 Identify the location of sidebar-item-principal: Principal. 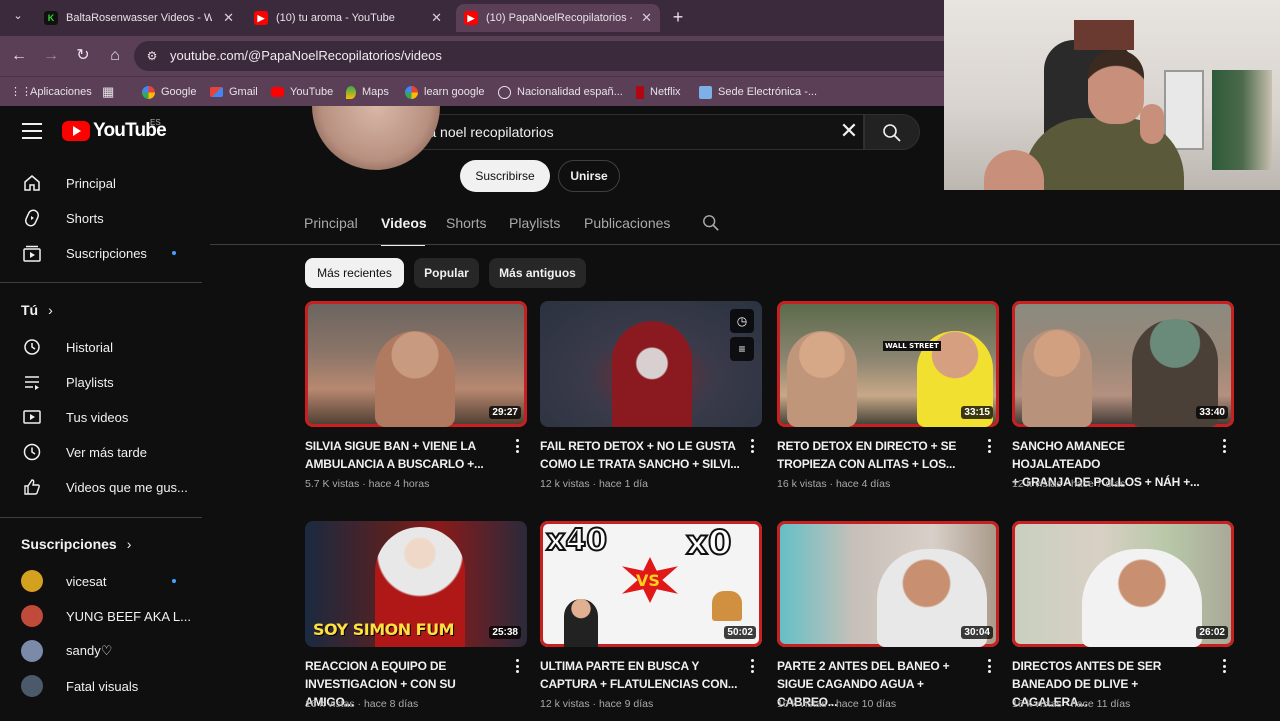
(106, 183).